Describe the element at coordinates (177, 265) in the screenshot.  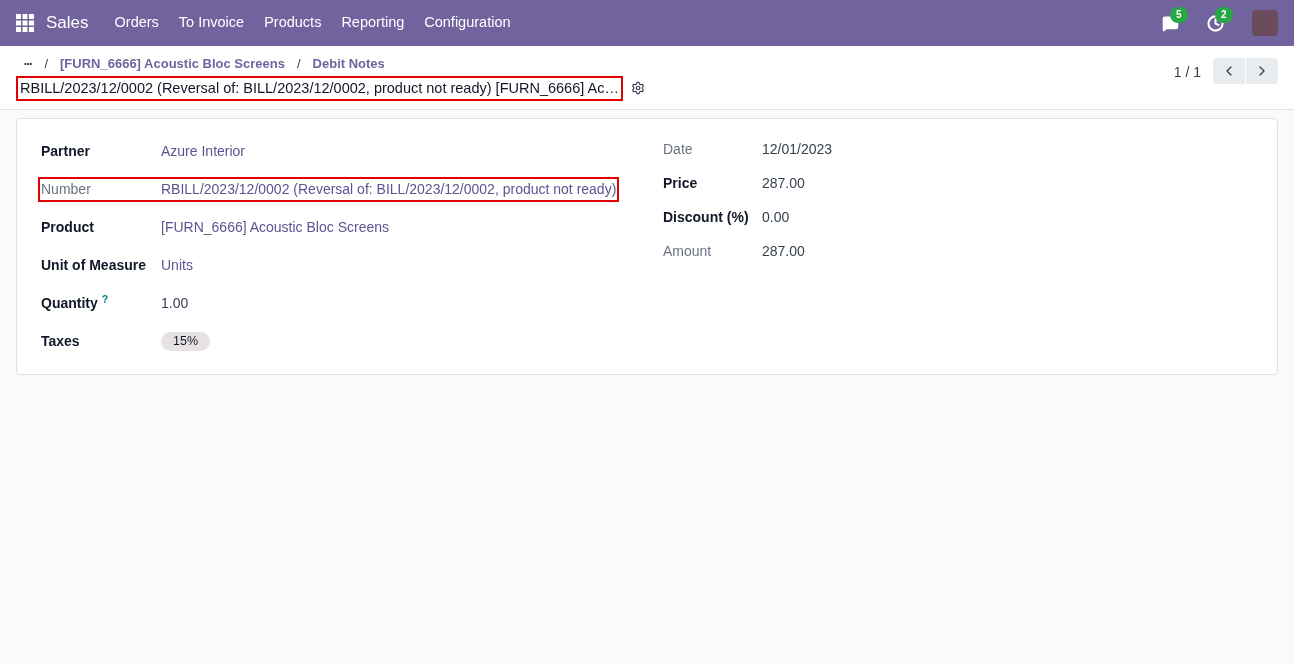
I see `field-value: Units` at that location.